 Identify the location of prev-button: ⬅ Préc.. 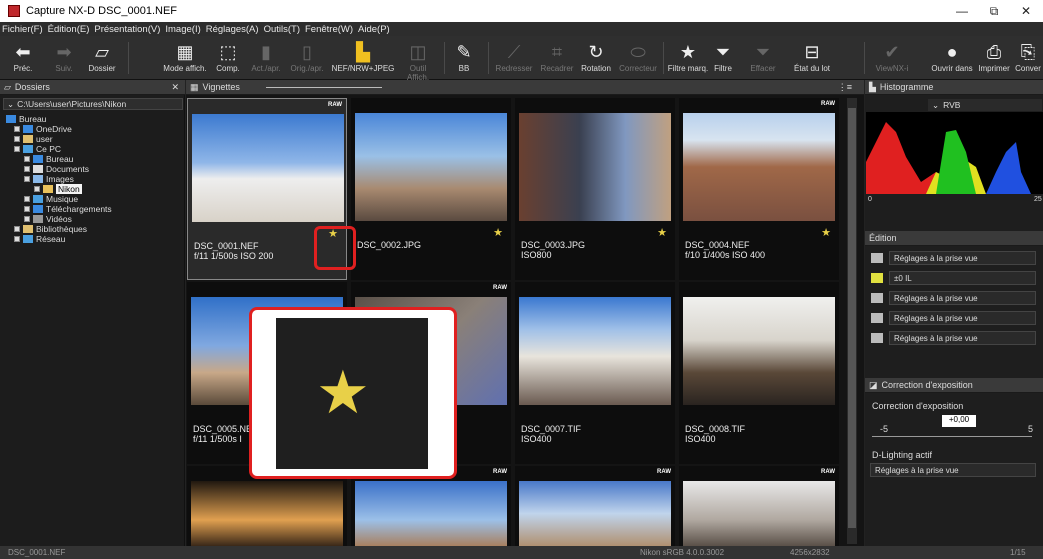
(23, 56).